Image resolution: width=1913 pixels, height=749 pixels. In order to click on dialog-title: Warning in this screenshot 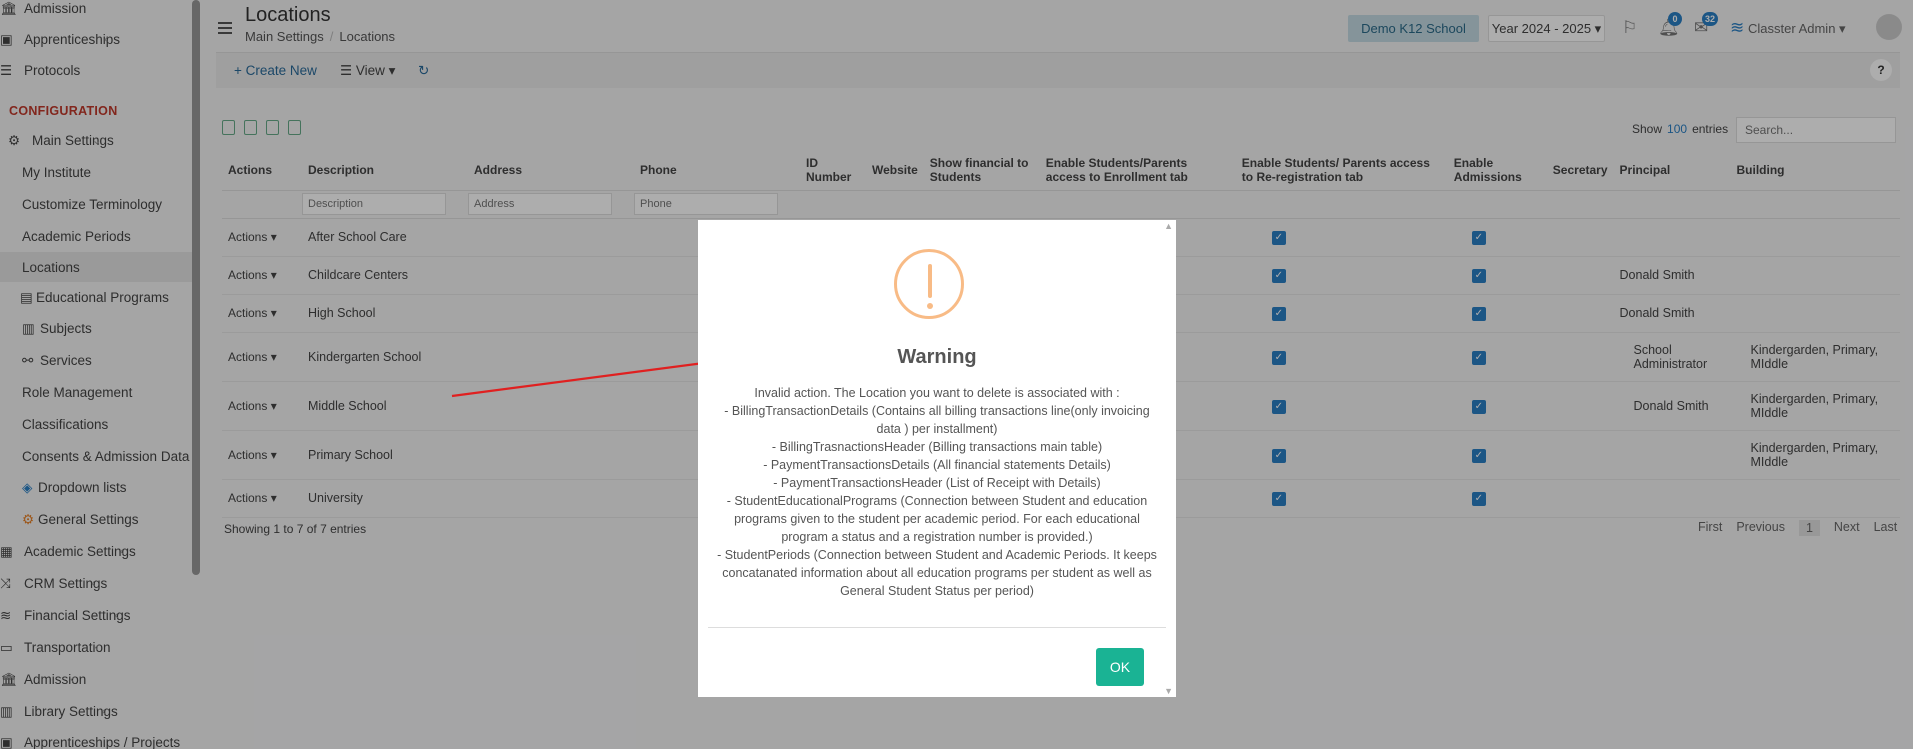, I will do `click(937, 357)`.